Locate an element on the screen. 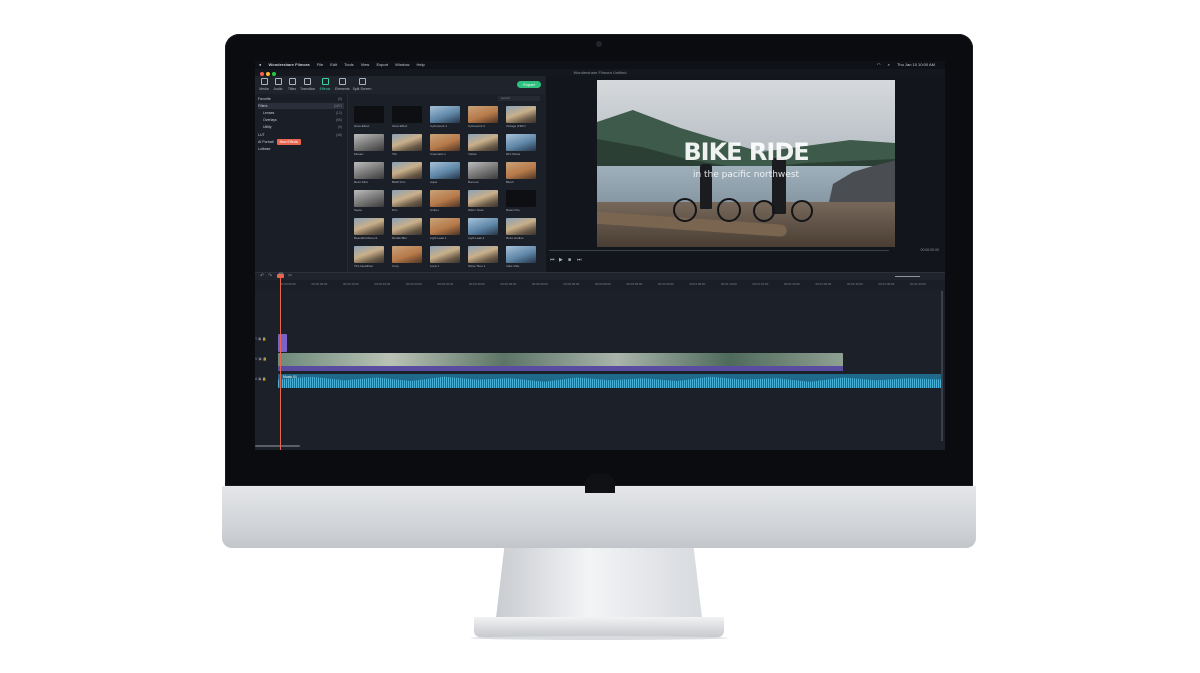 The image size is (1200, 673). wifi-icon: ◠ is located at coordinates (879, 64).